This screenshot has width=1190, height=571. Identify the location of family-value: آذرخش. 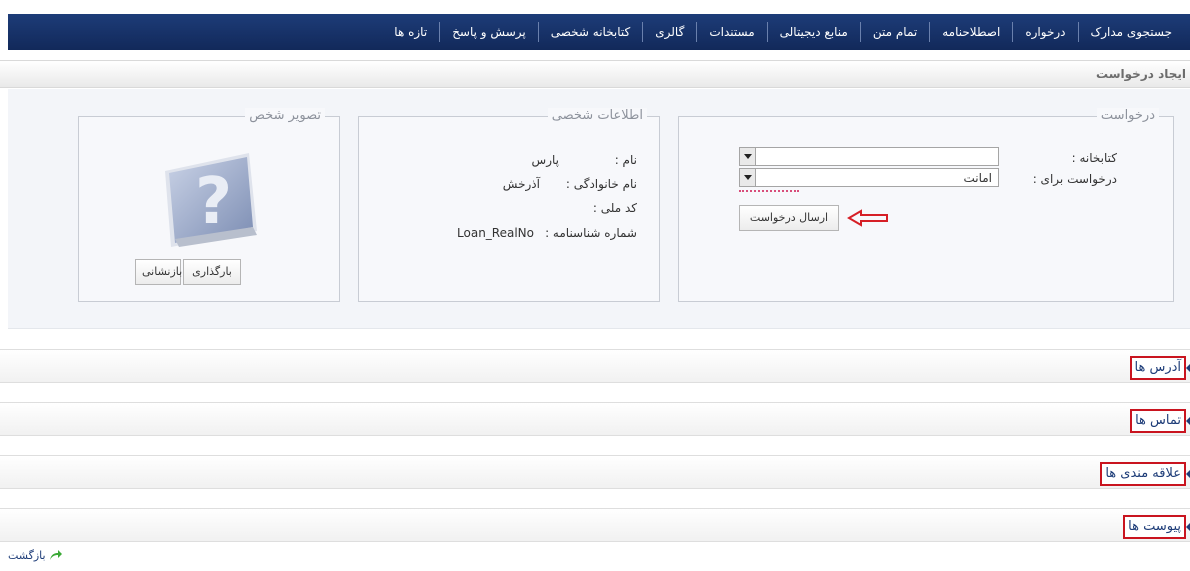
(521, 184).